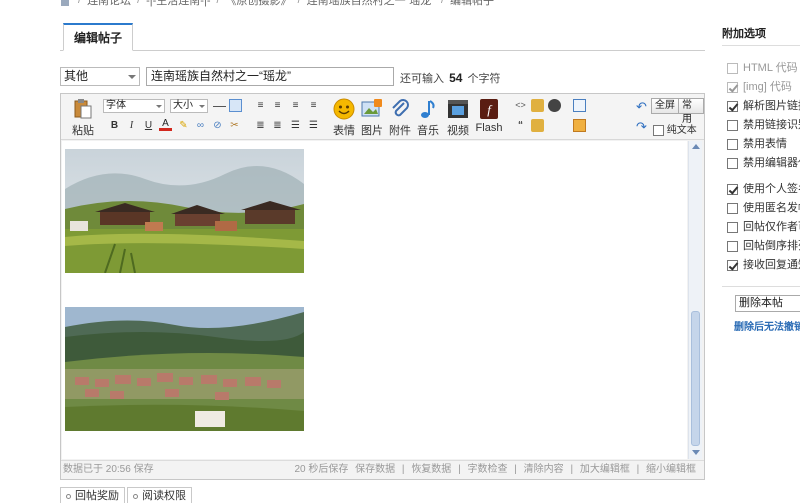 The height and width of the screenshot is (503, 800). Describe the element at coordinates (671, 469) in the screenshot. I see `shrink-editor-link: 缩小编辑框` at that location.